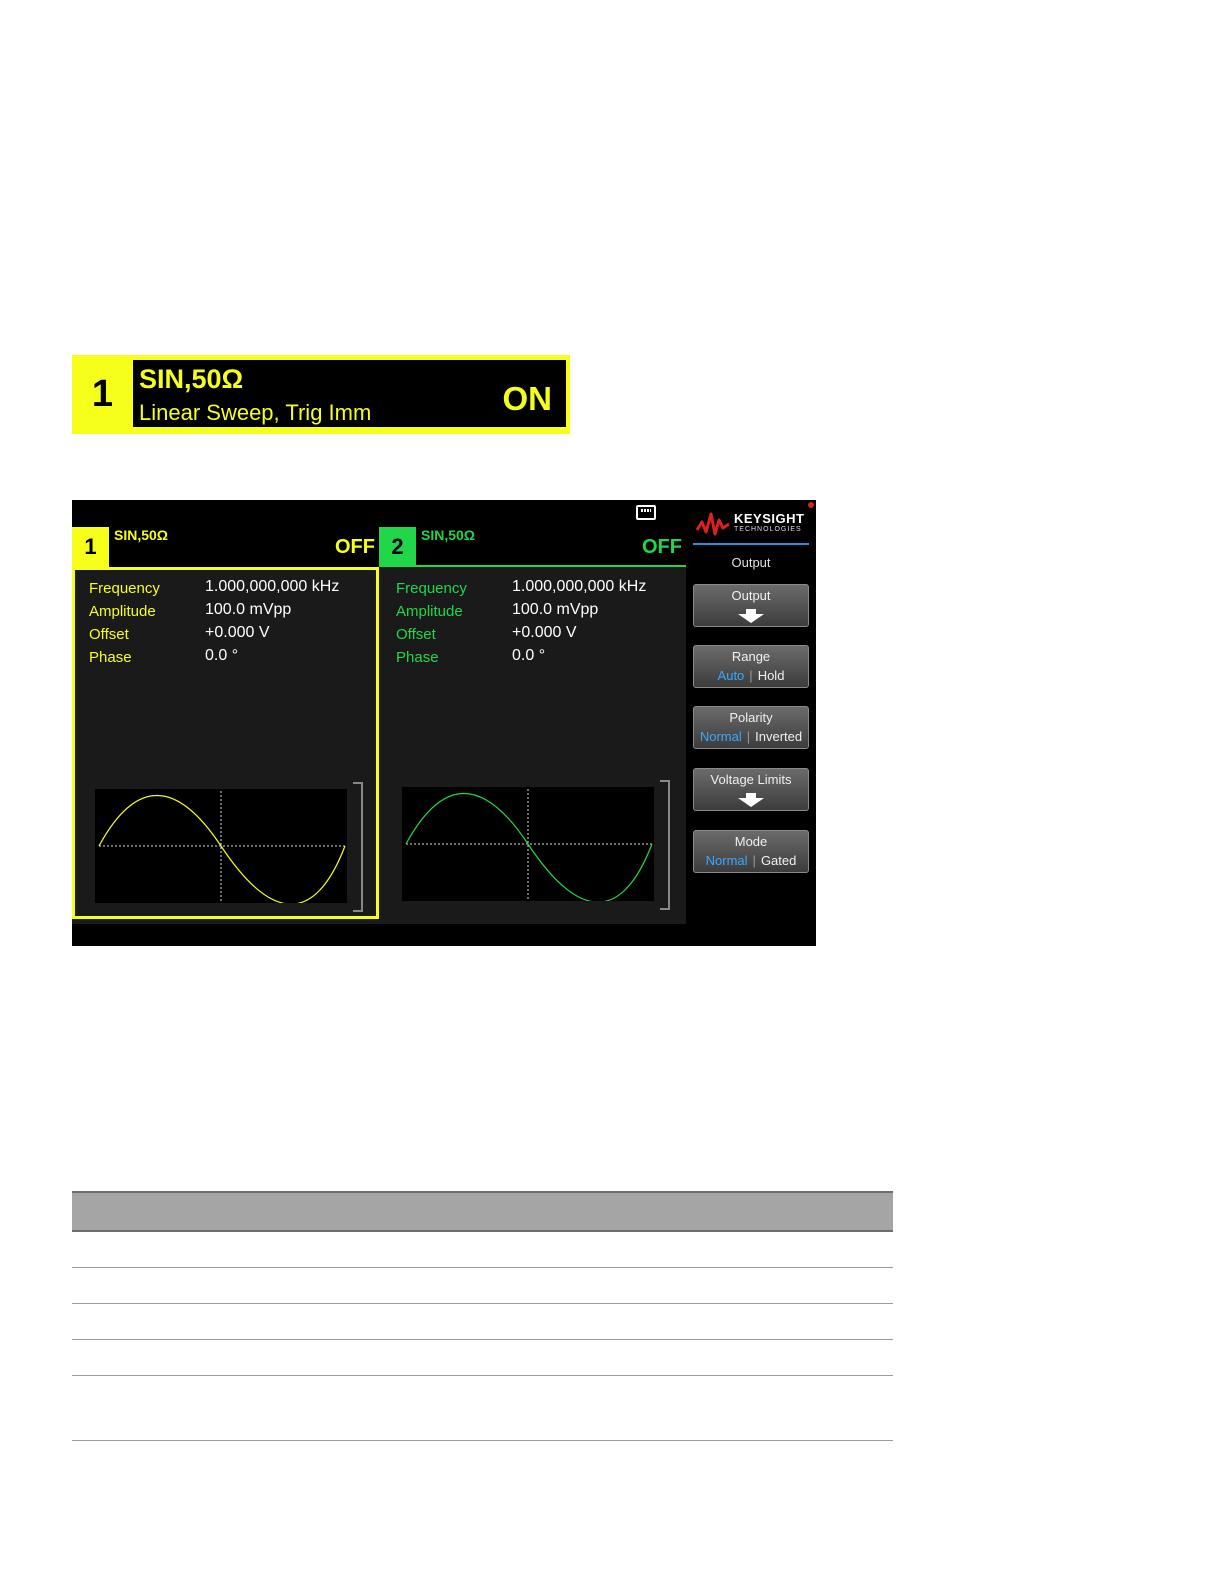 This screenshot has width=1224, height=1584. What do you see at coordinates (544, 633) in the screenshot?
I see `channel-2-offset-value: +0.000 V` at bounding box center [544, 633].